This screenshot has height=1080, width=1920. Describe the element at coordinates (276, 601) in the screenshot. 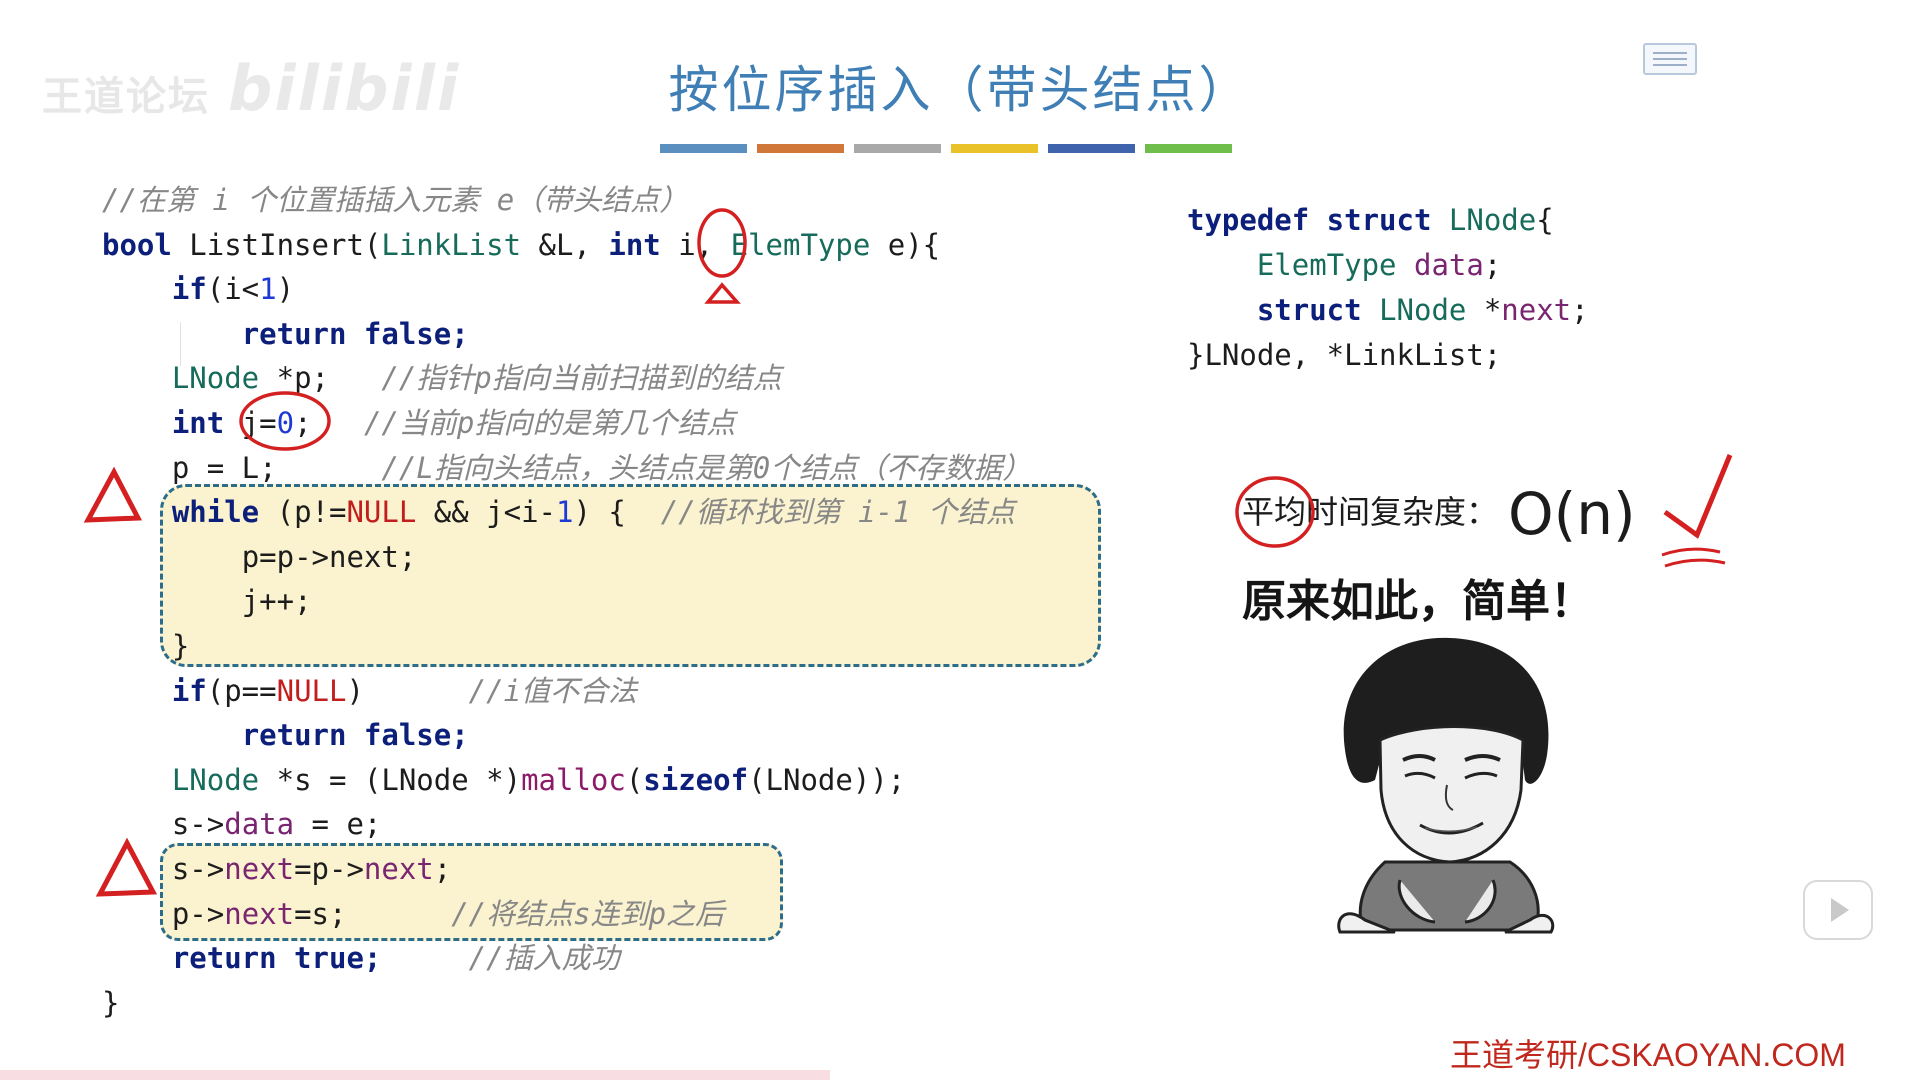

I see `code-line: j++;` at that location.